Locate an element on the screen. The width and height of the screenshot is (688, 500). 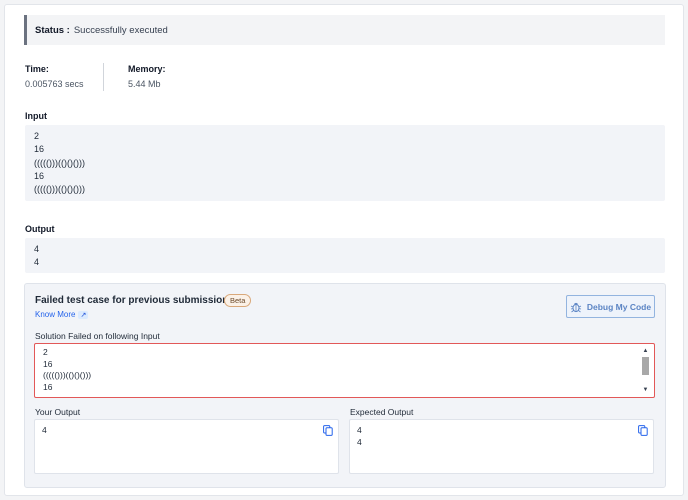
your-output-line: 4 is located at coordinates (44, 430).